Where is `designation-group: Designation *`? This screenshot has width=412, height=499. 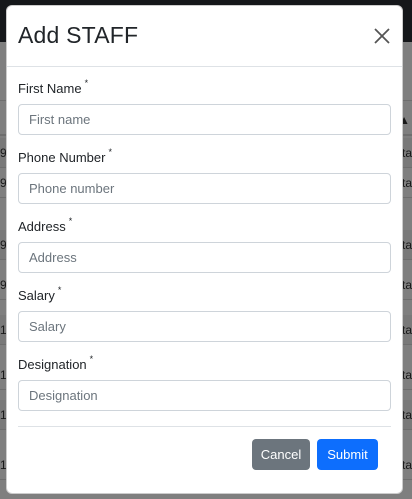 designation-group: Designation * is located at coordinates (204, 382).